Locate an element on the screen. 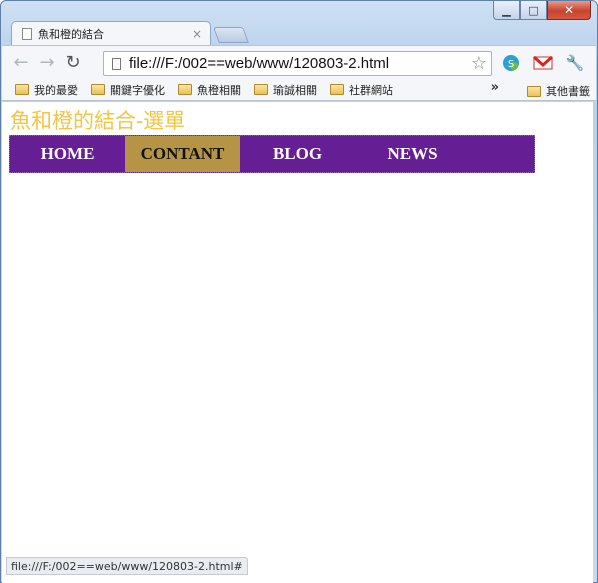 The height and width of the screenshot is (583, 598). bookmark-folder: 魚橙相關 is located at coordinates (209, 90).